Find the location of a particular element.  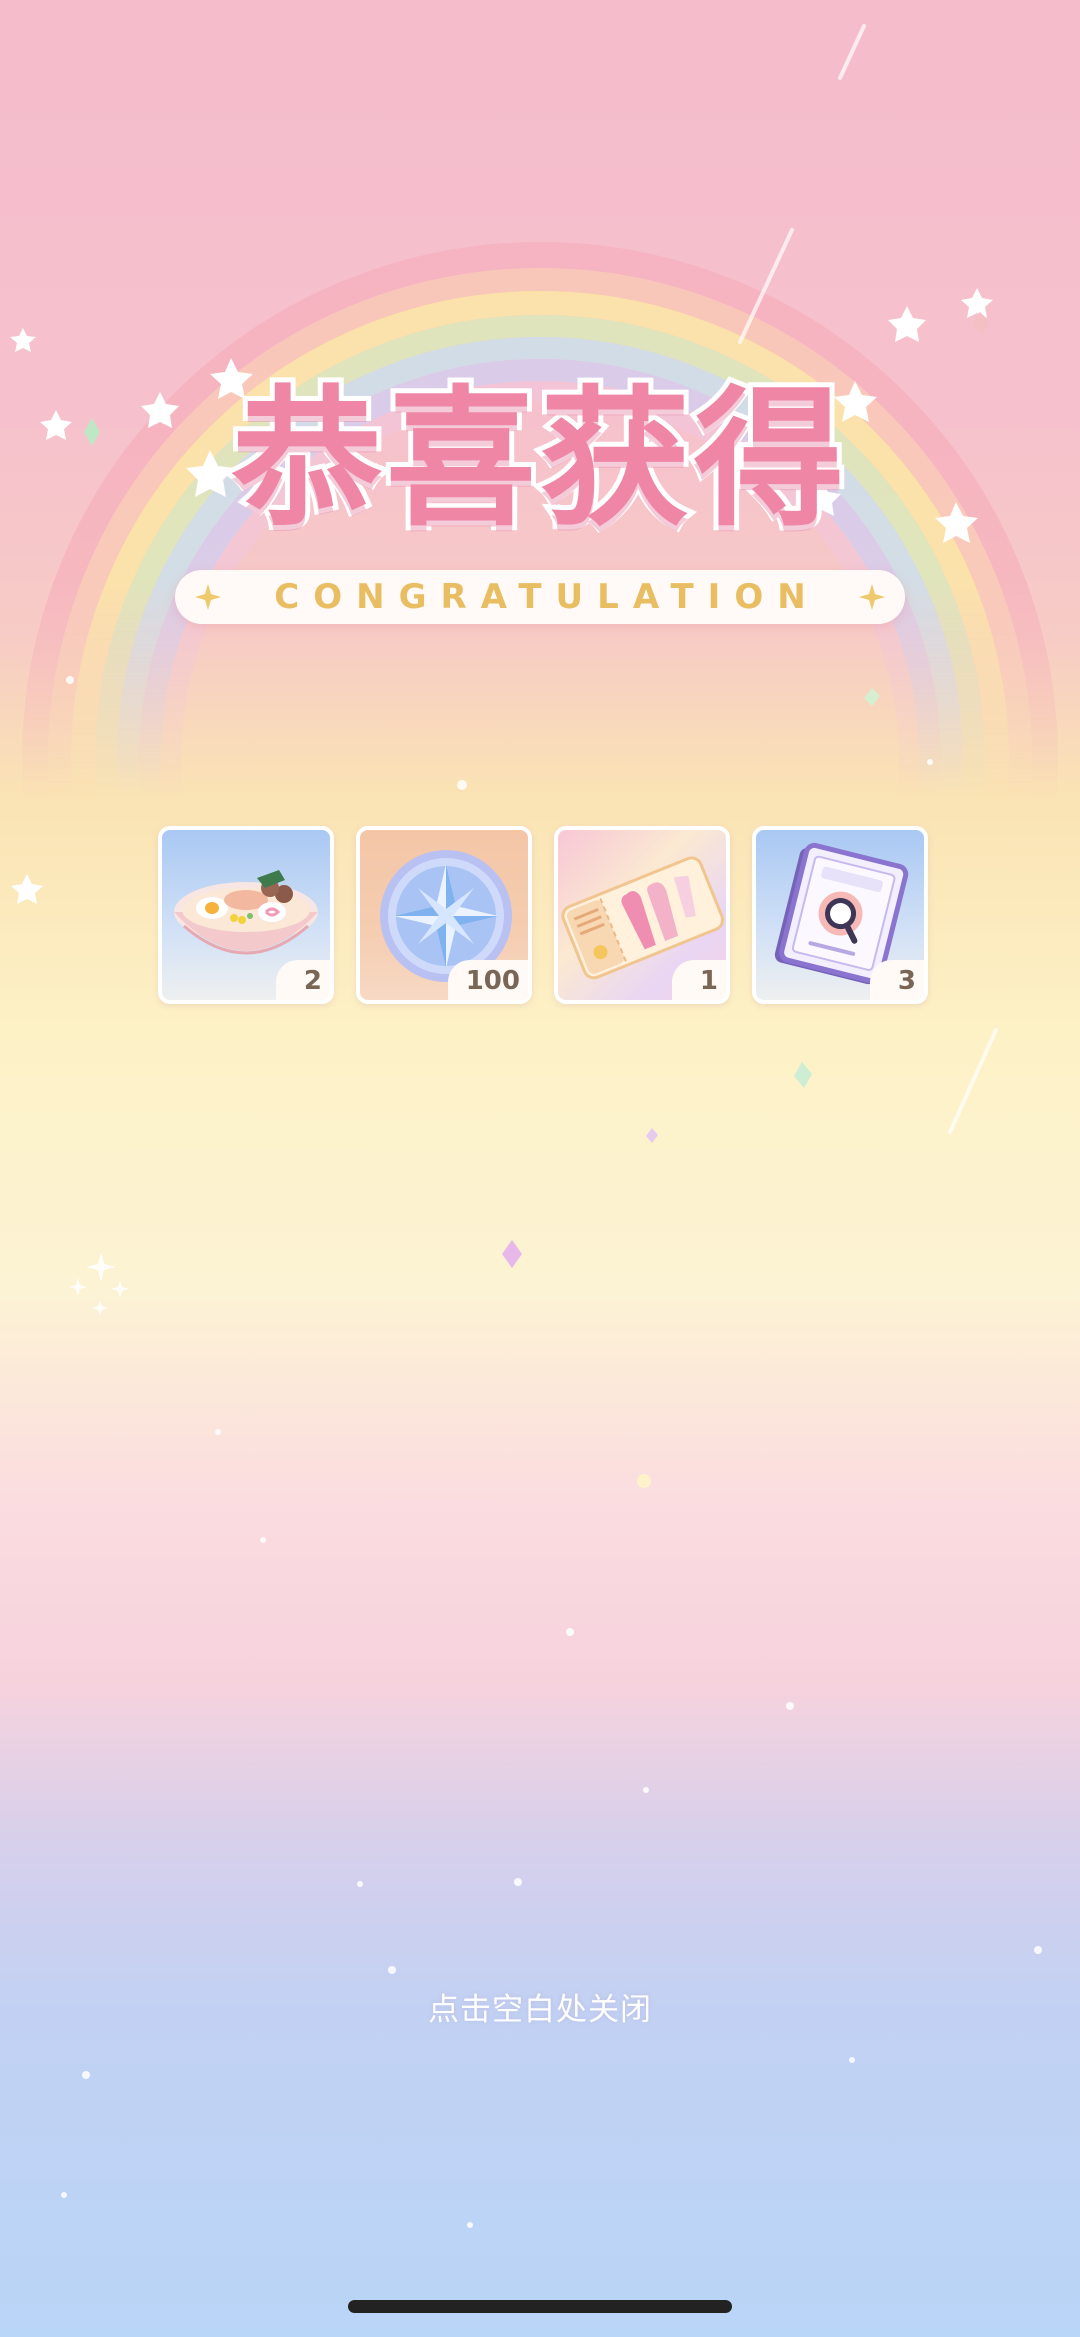

reward-count: 1 is located at coordinates (699, 980).